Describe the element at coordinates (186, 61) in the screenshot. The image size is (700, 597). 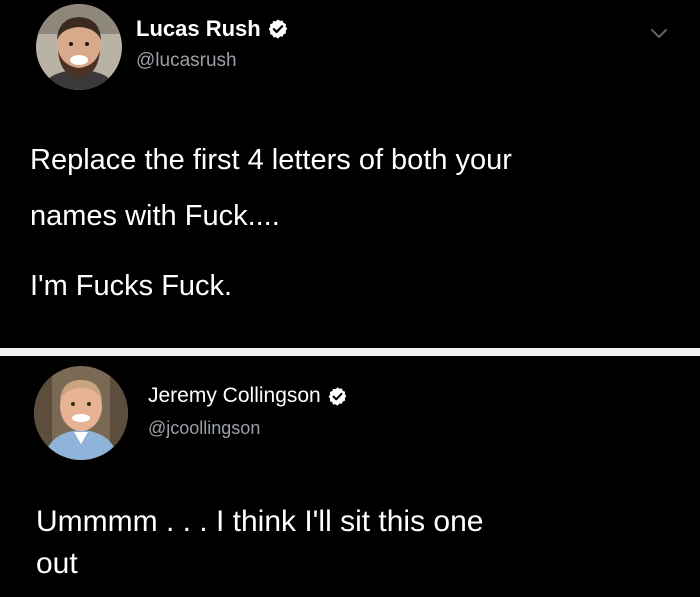
I see `author-handle: @lucasrush` at that location.